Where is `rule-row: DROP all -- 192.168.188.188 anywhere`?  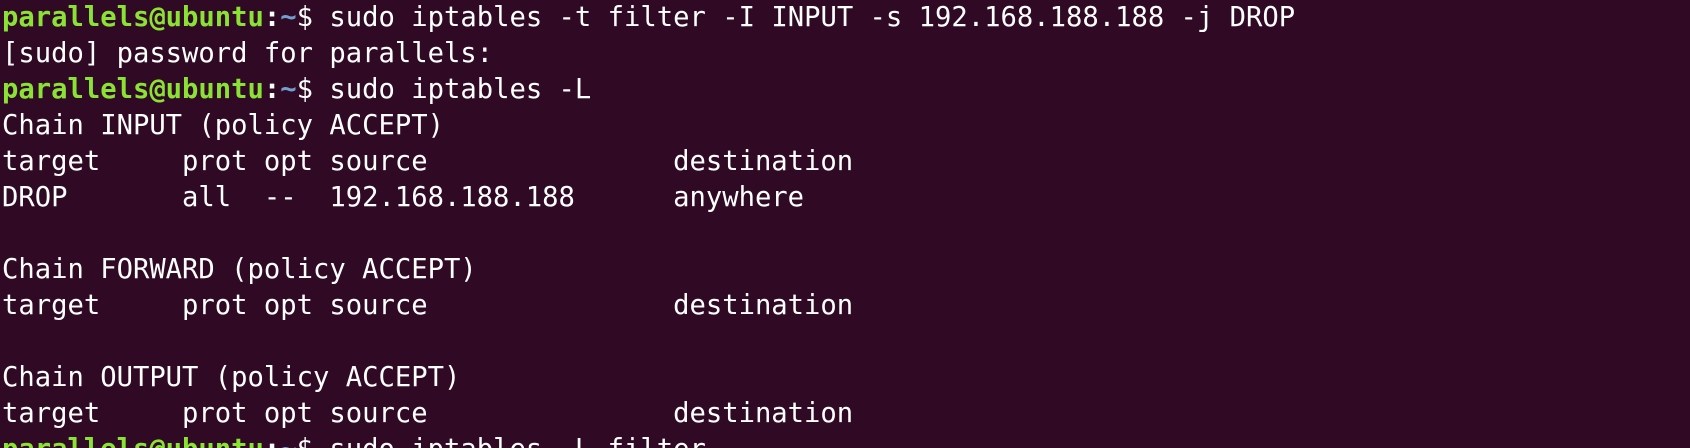
rule-row: DROP all -- 192.168.188.188 anywhere is located at coordinates (403, 197).